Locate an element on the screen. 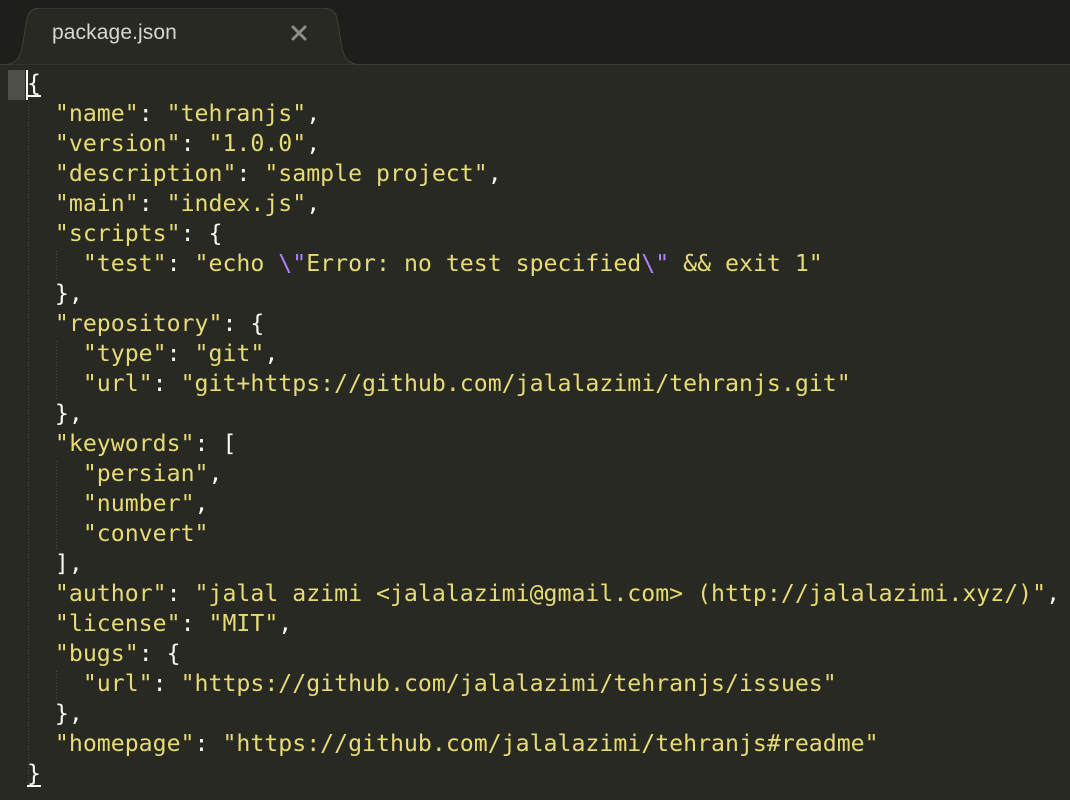 The width and height of the screenshot is (1070, 800). code-string: "type" is located at coordinates (124, 353).